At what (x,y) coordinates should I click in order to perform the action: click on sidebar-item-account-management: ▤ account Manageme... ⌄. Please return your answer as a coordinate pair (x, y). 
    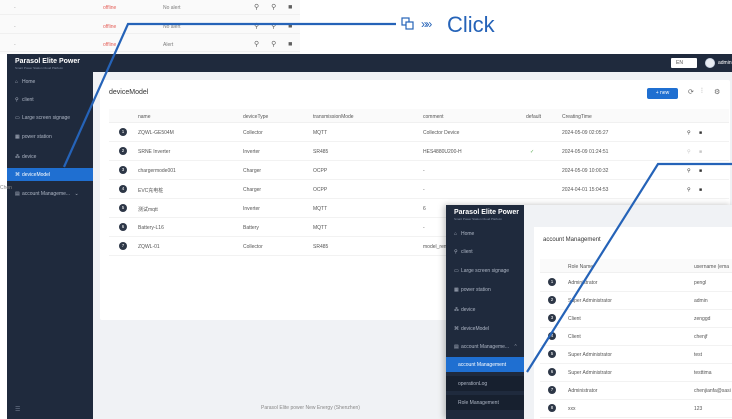
    Looking at the image, I should click on (50, 193).